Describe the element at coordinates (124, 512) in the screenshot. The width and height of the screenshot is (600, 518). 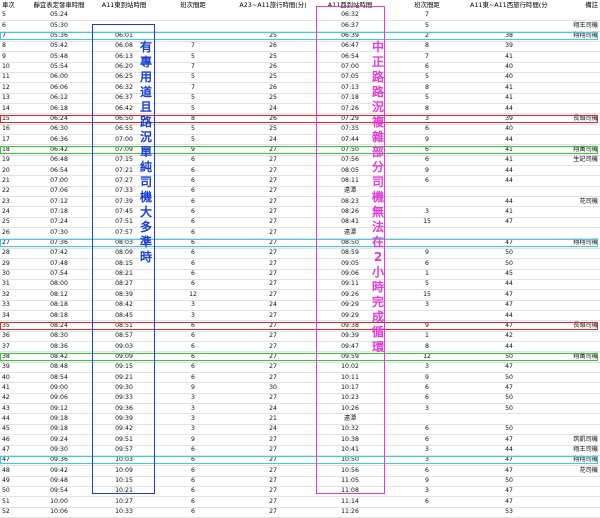
I see `table-cell: 10:33` at that location.